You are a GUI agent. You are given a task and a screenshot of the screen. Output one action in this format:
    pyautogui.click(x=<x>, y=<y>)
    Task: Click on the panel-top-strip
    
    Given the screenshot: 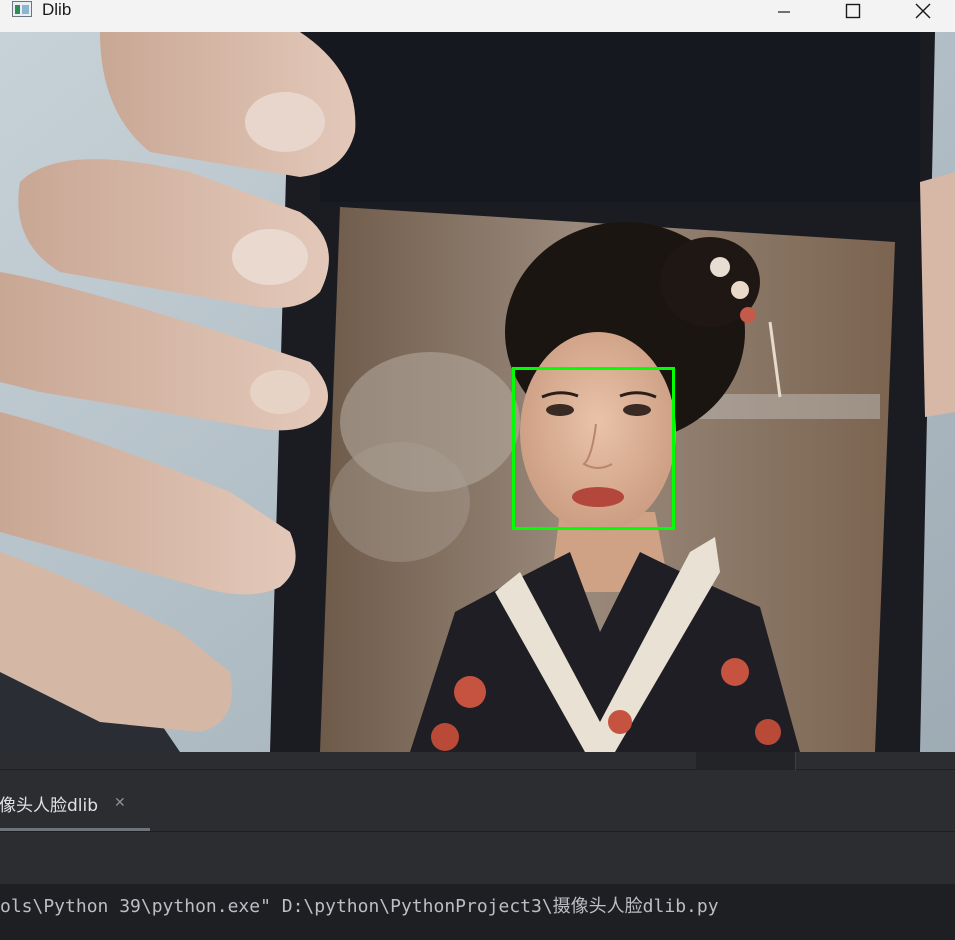 What is the action you would take?
    pyautogui.click(x=477, y=761)
    